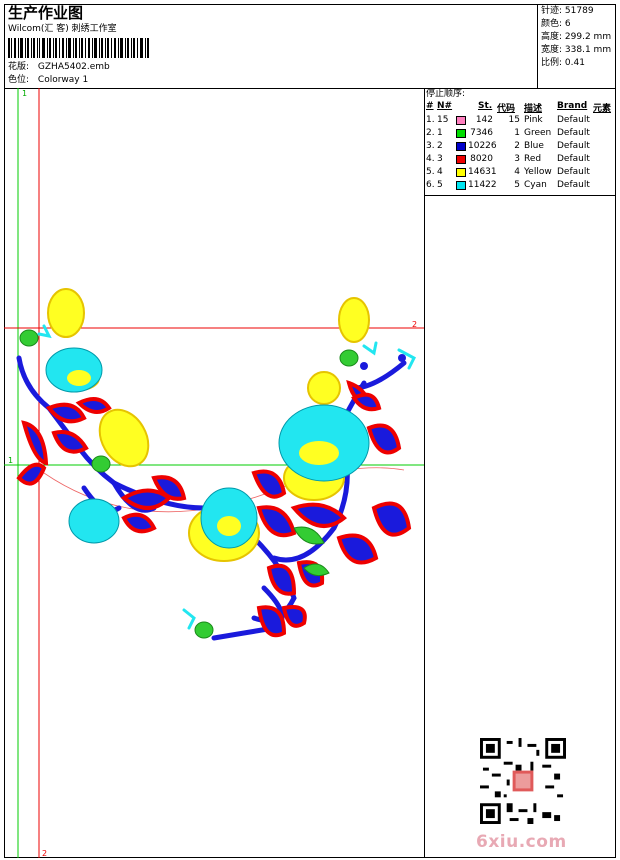  I want to click on qr-code, so click(523, 781).